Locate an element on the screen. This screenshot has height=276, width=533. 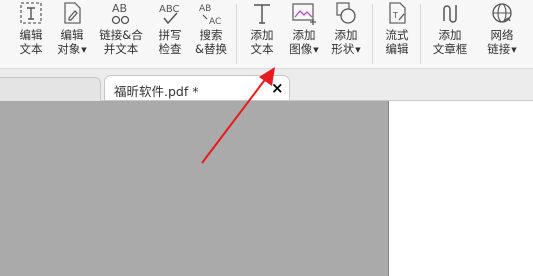
previous-tab is located at coordinates (50, 89).